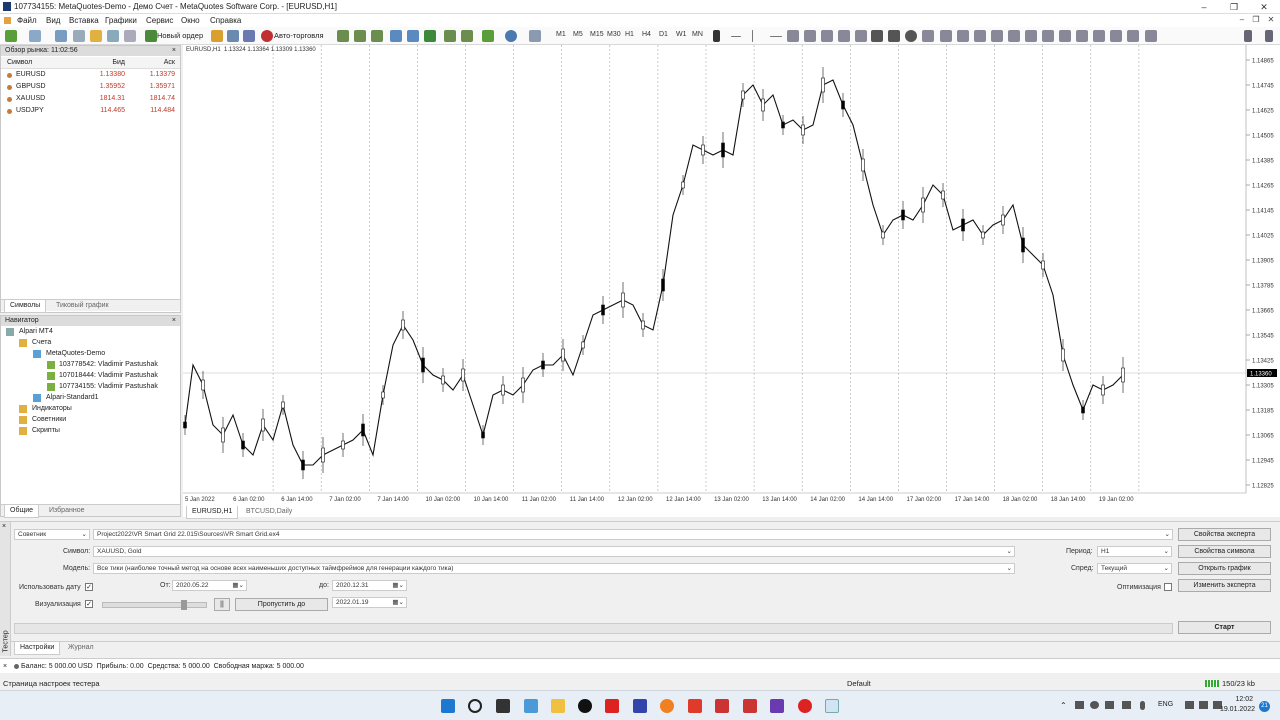 The height and width of the screenshot is (720, 1280). I want to click on menu-view: Вид, so click(53, 20).